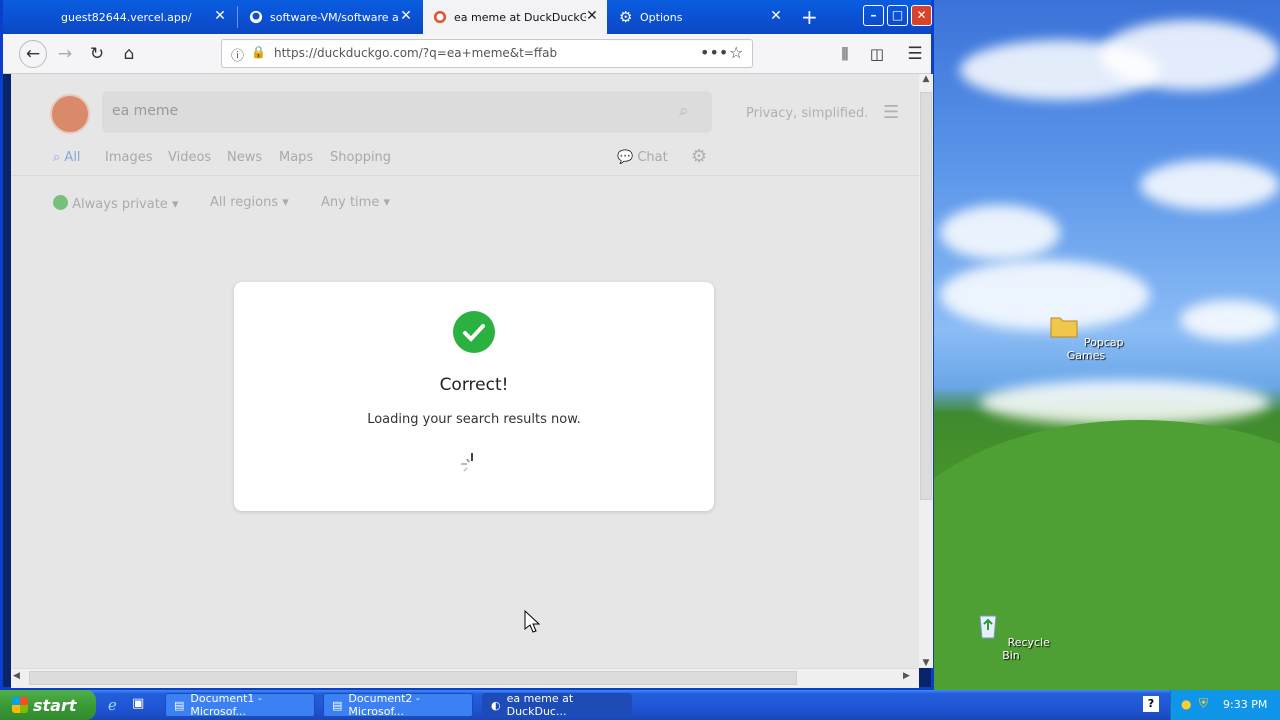  I want to click on chat-label: Chat, so click(652, 157).